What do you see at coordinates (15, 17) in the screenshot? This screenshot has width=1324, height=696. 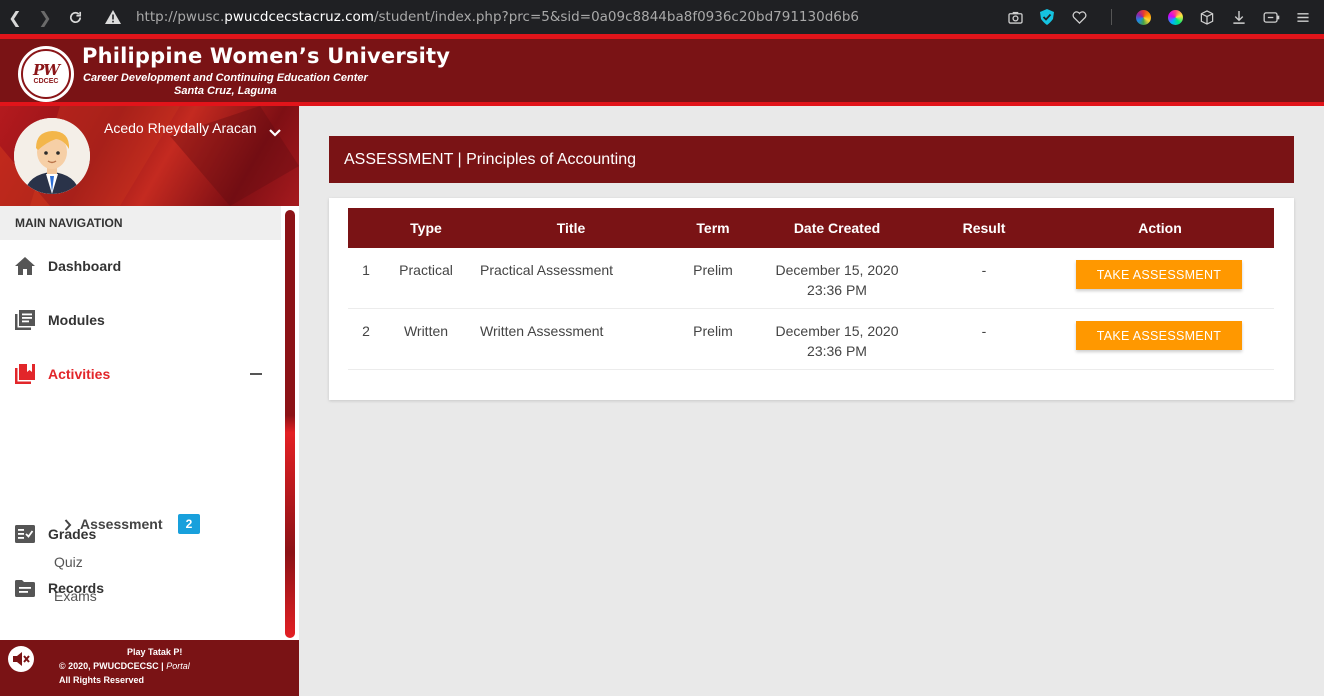 I see `back-icon: ❮` at bounding box center [15, 17].